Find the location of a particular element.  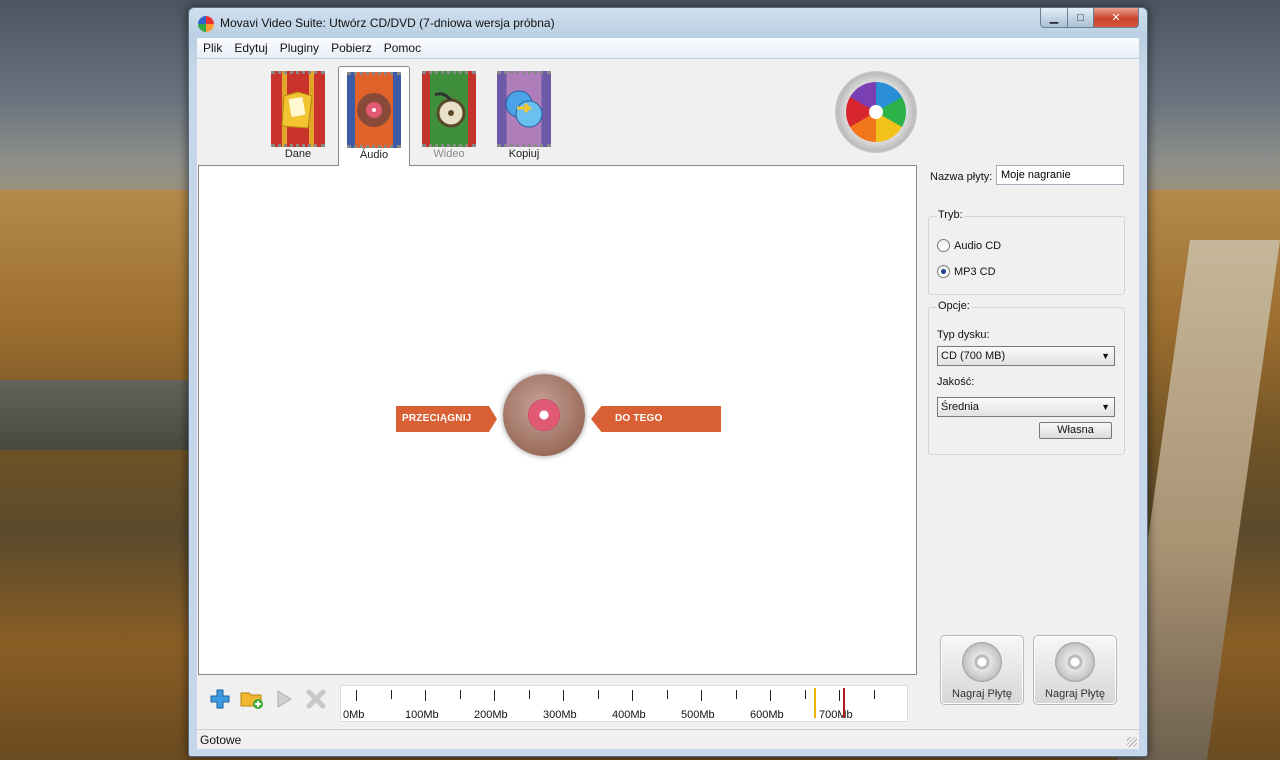

close-button: ✕ is located at coordinates (1116, 18).